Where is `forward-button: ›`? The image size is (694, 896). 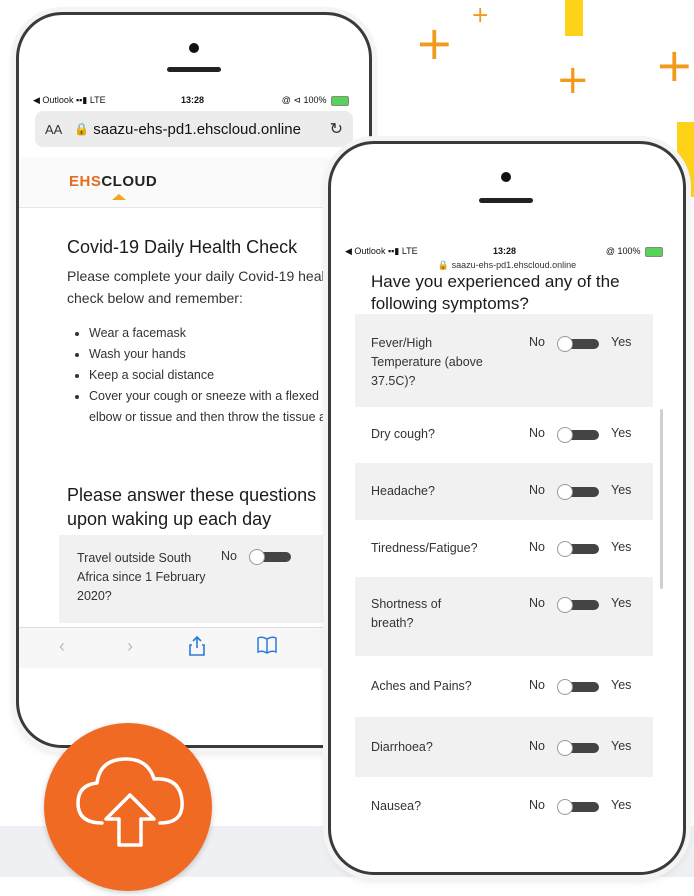
forward-button: › is located at coordinates (130, 646).